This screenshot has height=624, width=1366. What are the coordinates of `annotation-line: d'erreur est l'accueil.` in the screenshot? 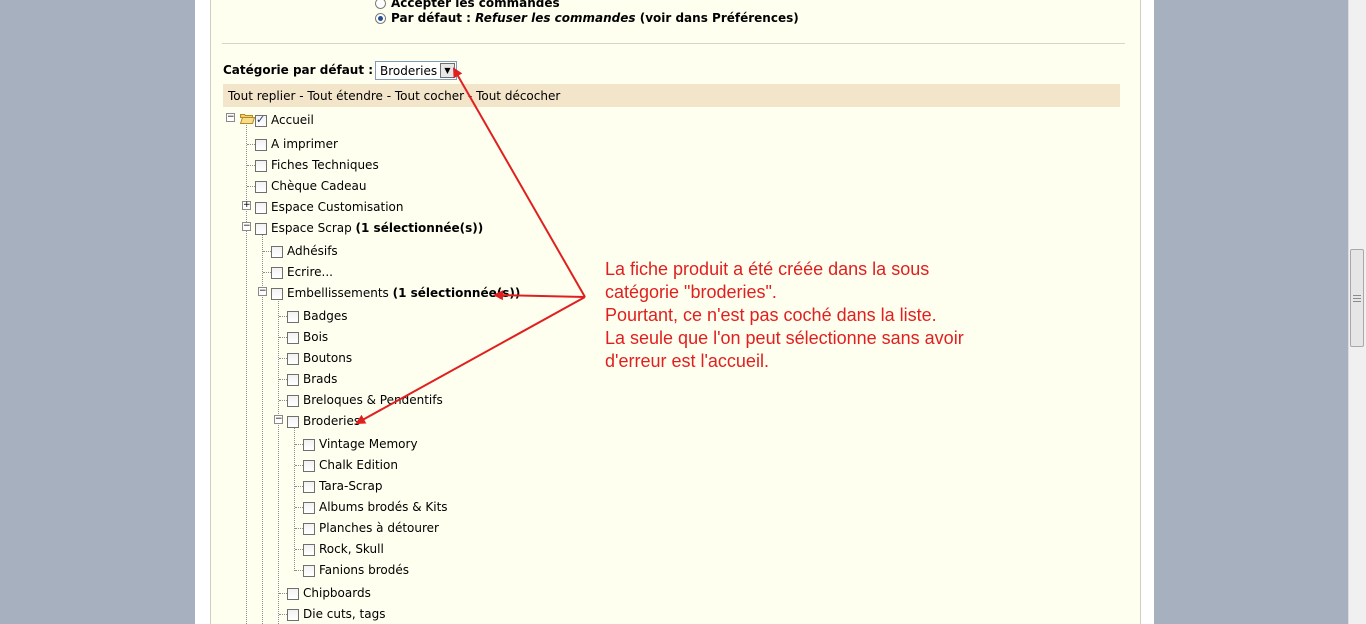 It's located at (687, 361).